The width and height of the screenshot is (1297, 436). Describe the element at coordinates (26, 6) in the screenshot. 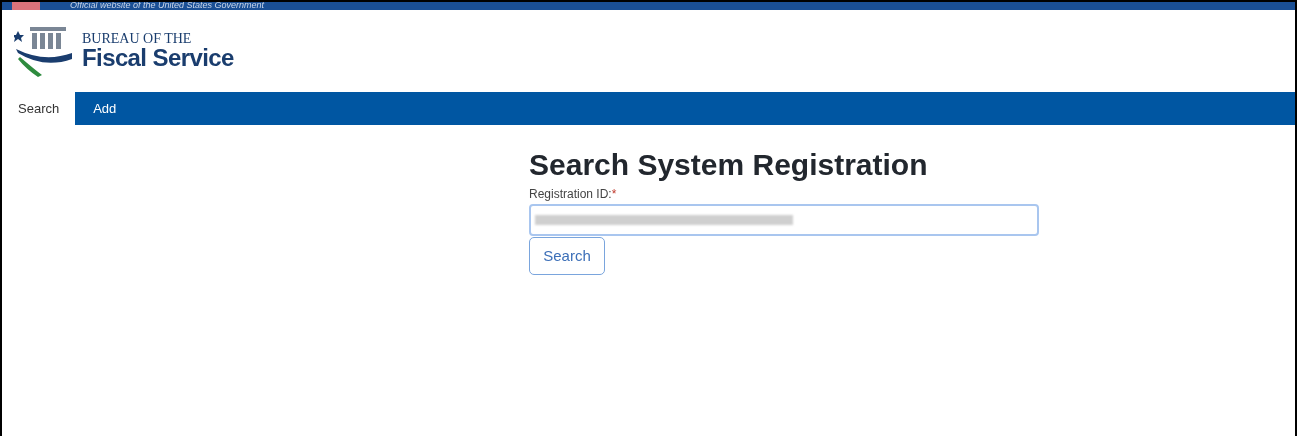

I see `flag-icon` at that location.